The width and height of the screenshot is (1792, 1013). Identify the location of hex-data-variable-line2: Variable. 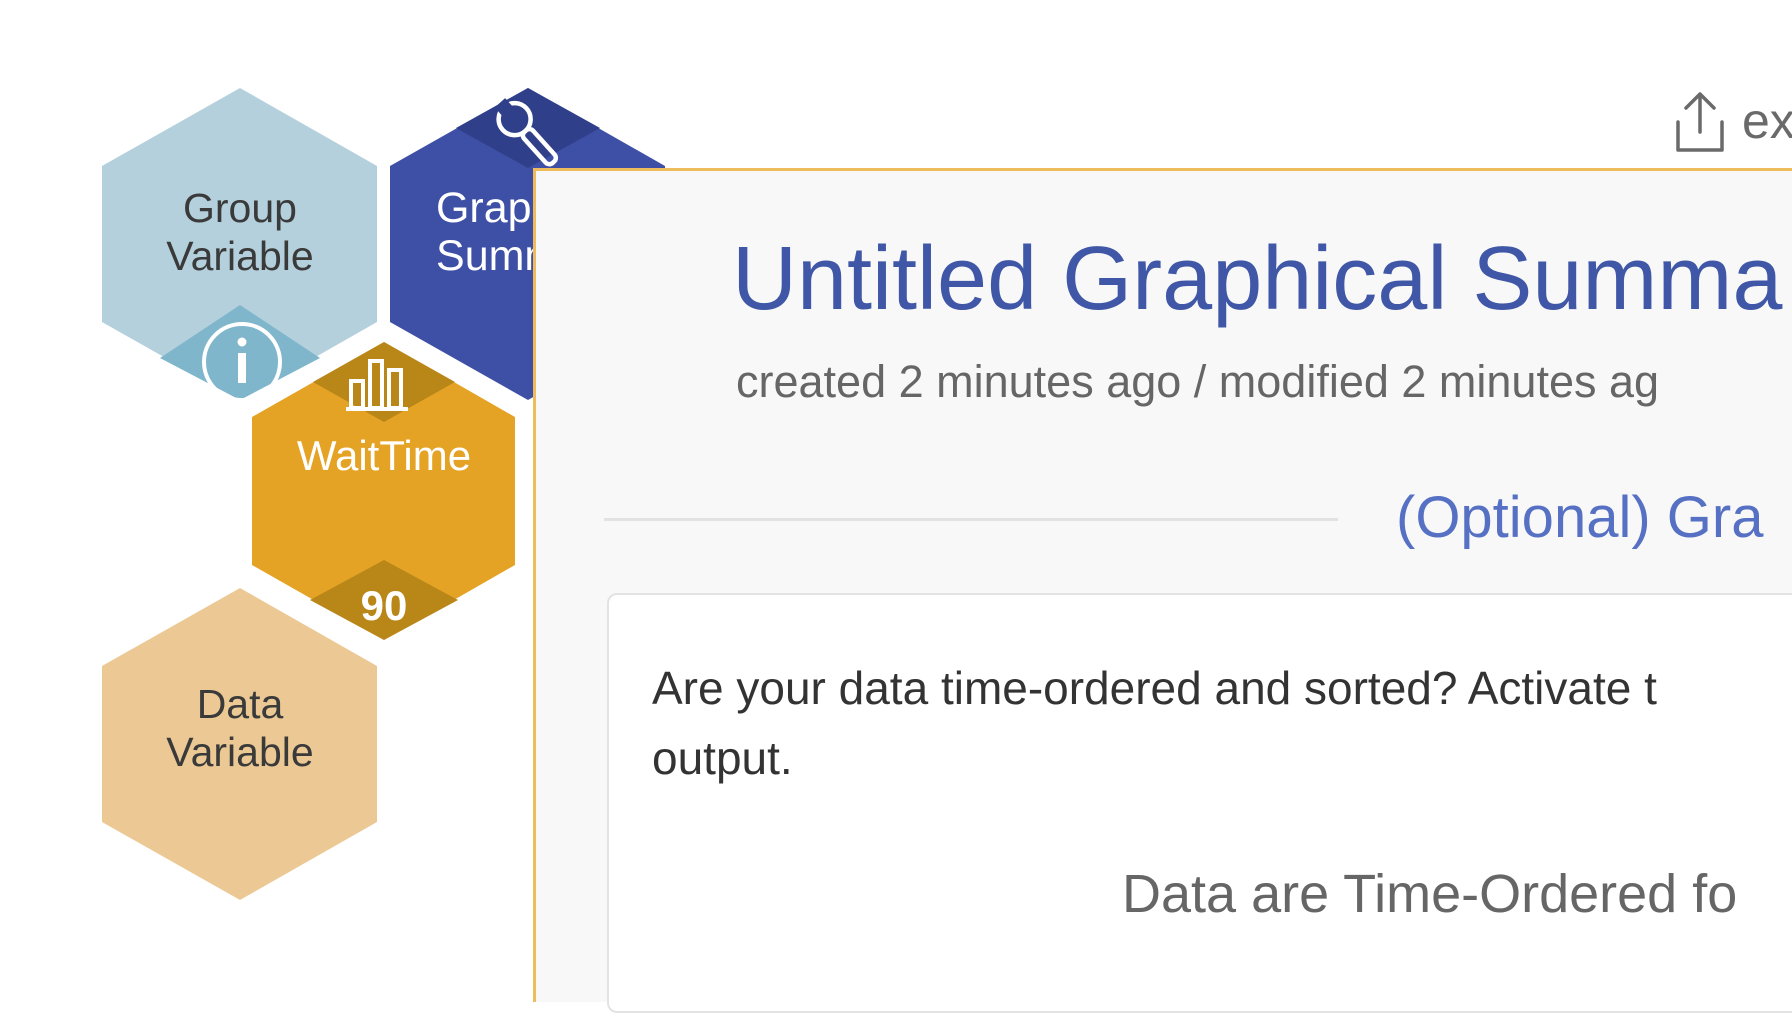
(239, 752).